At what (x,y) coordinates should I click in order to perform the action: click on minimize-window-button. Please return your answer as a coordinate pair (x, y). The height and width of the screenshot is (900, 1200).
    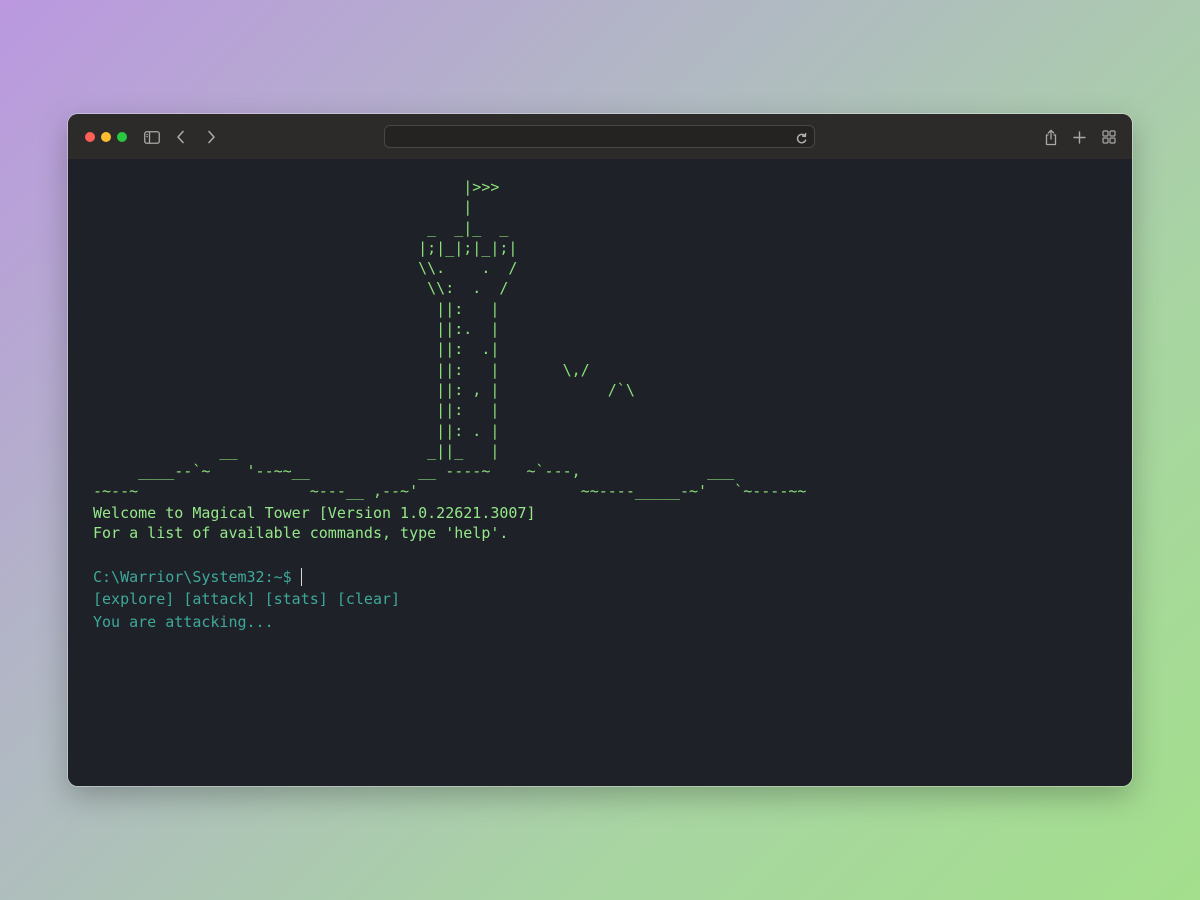
    Looking at the image, I should click on (106, 137).